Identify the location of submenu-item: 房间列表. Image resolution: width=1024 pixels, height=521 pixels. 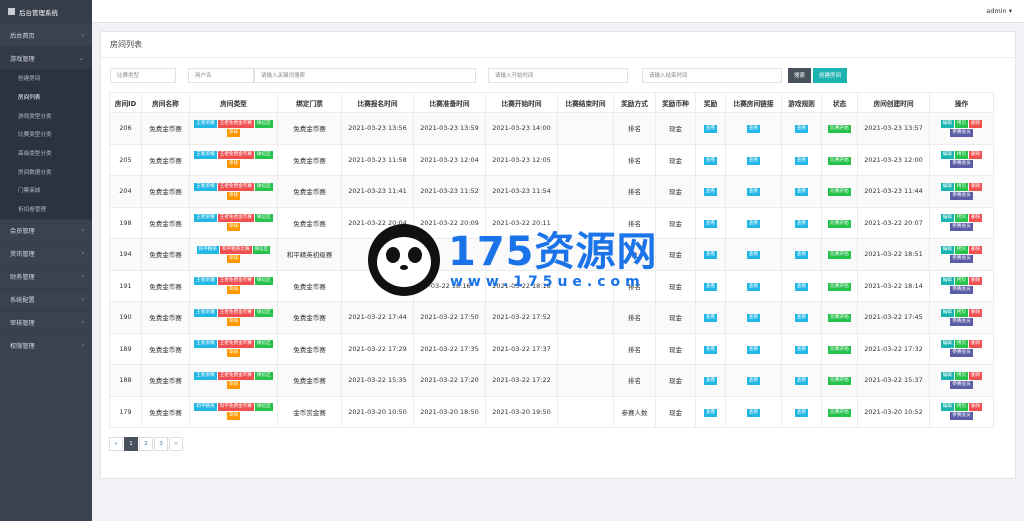
(46, 97).